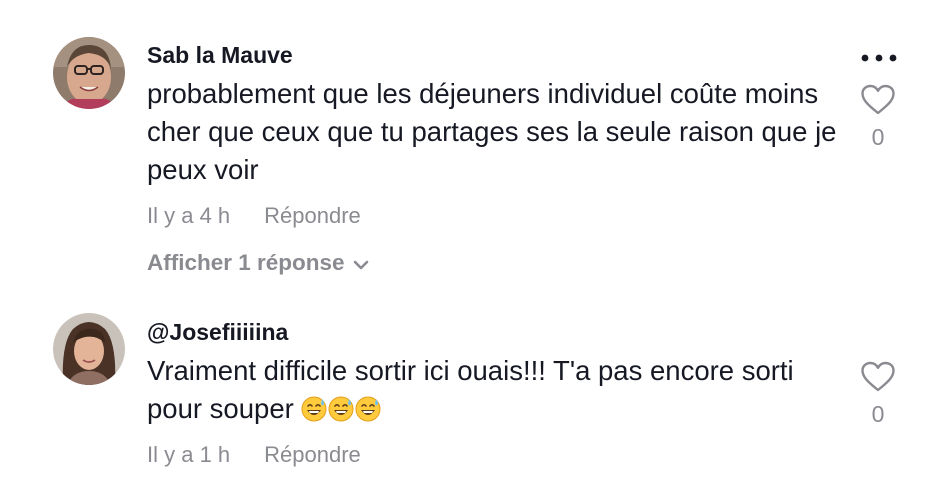  Describe the element at coordinates (254, 455) in the screenshot. I see `comment-meta: Il y a 1 h Répondre` at that location.